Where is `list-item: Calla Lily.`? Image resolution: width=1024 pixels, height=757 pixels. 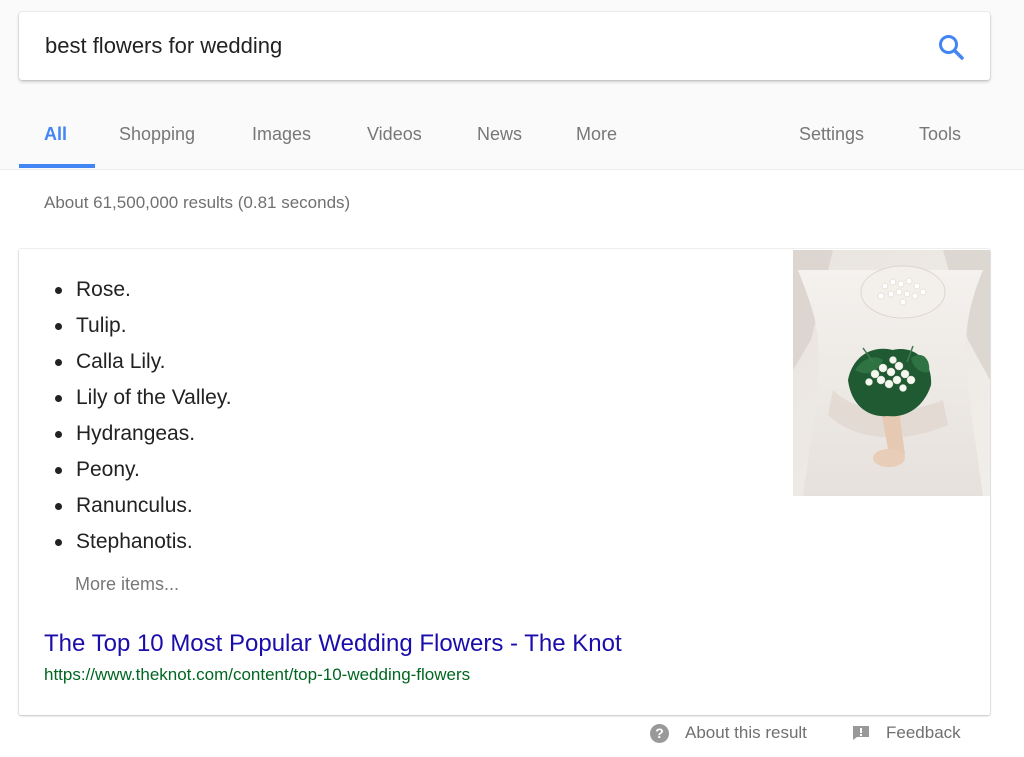 list-item: Calla Lily. is located at coordinates (143, 364).